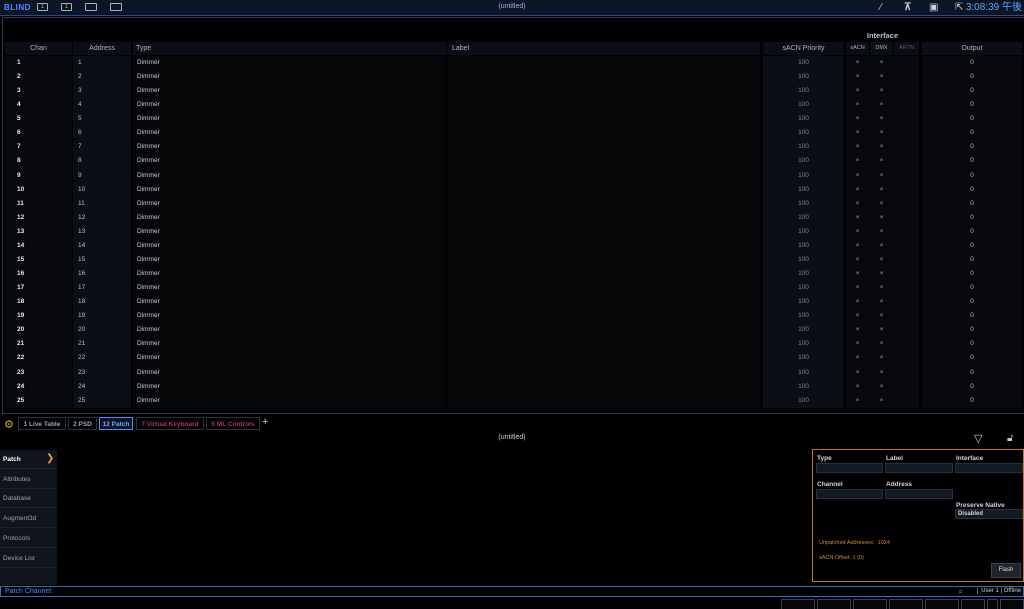 The height and width of the screenshot is (609, 1024). Describe the element at coordinates (21, 259) in the screenshot. I see `cell-chan: 15` at that location.